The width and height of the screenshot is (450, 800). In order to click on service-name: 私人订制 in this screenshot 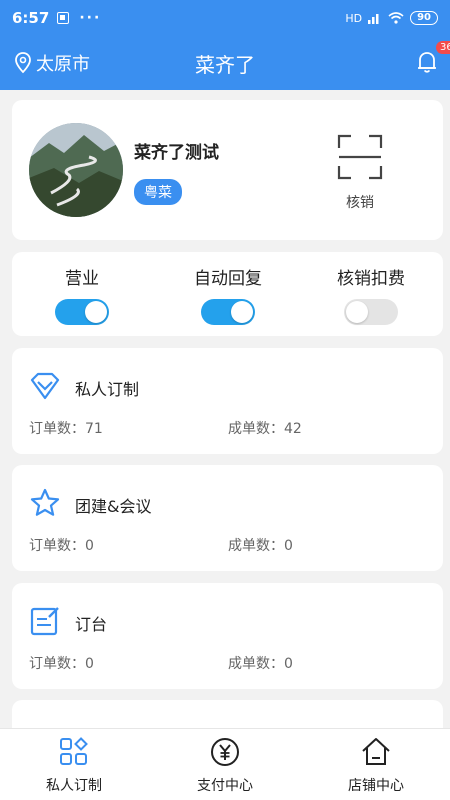, I will do `click(107, 389)`.